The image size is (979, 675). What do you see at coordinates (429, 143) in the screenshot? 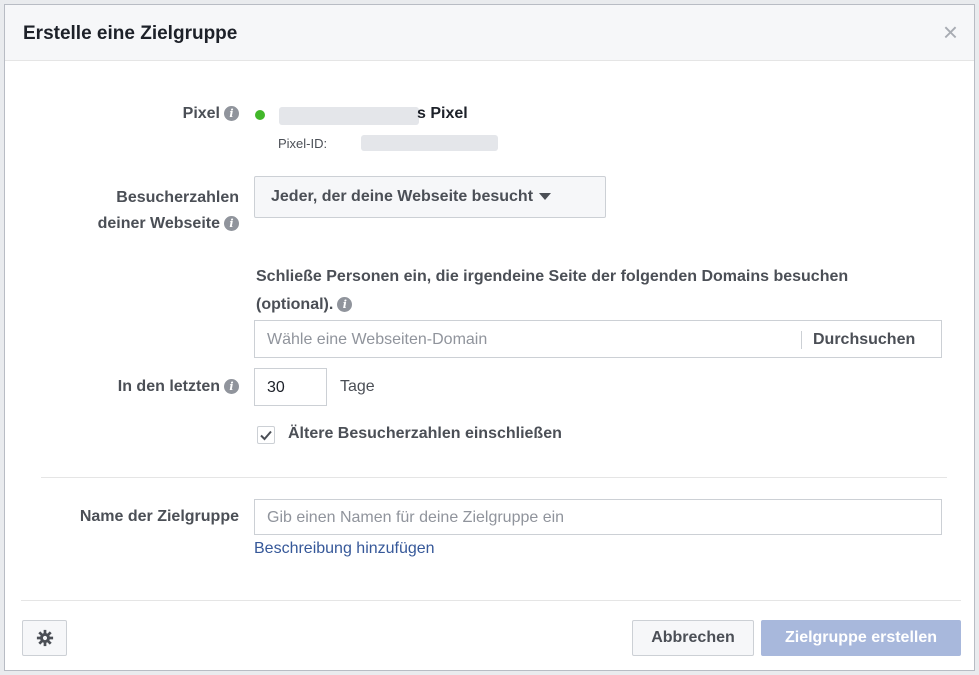
I see `pixel-id-redacted` at bounding box center [429, 143].